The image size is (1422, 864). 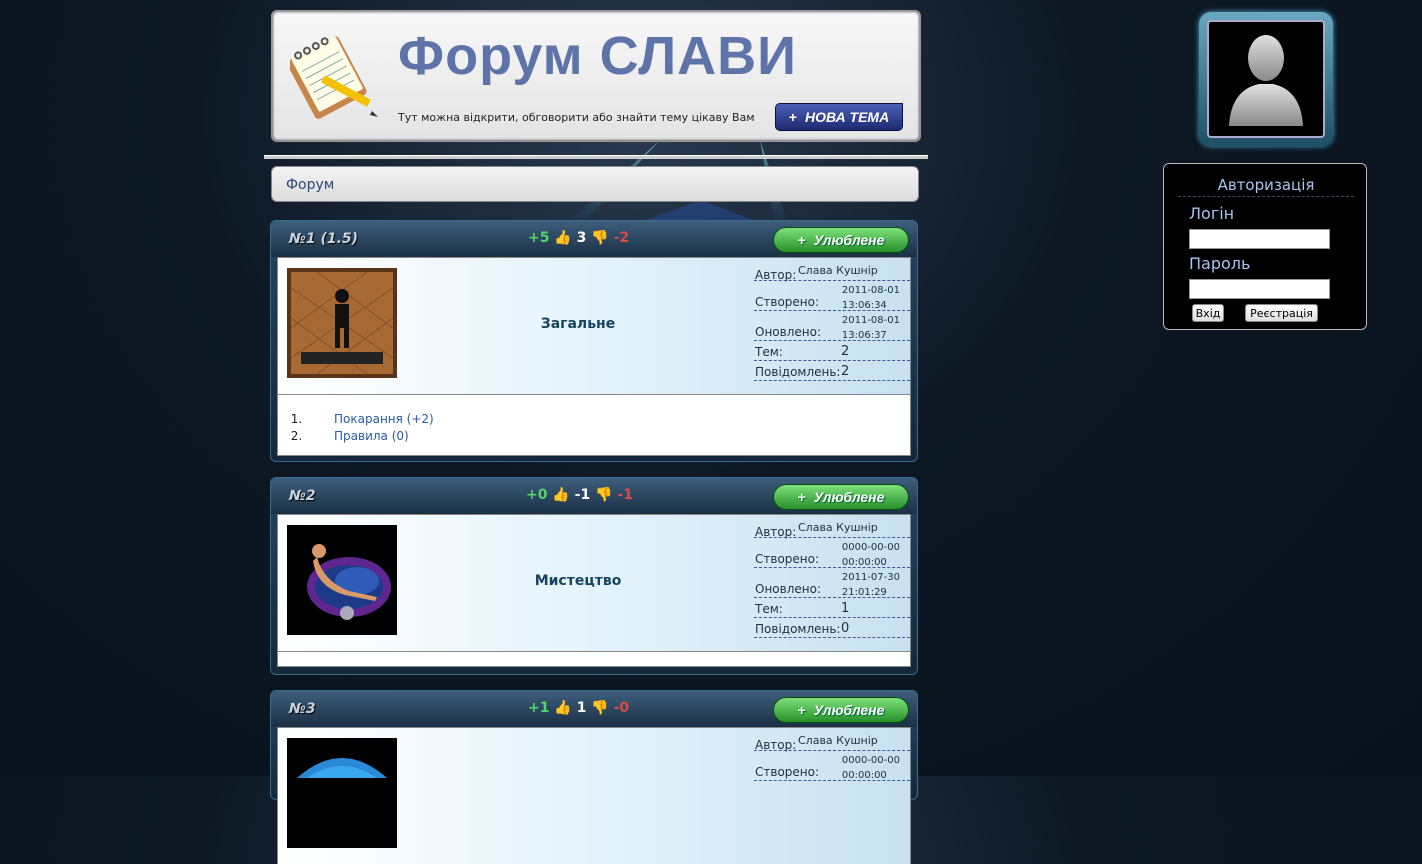 I want to click on avatar, so click(x=1266, y=79).